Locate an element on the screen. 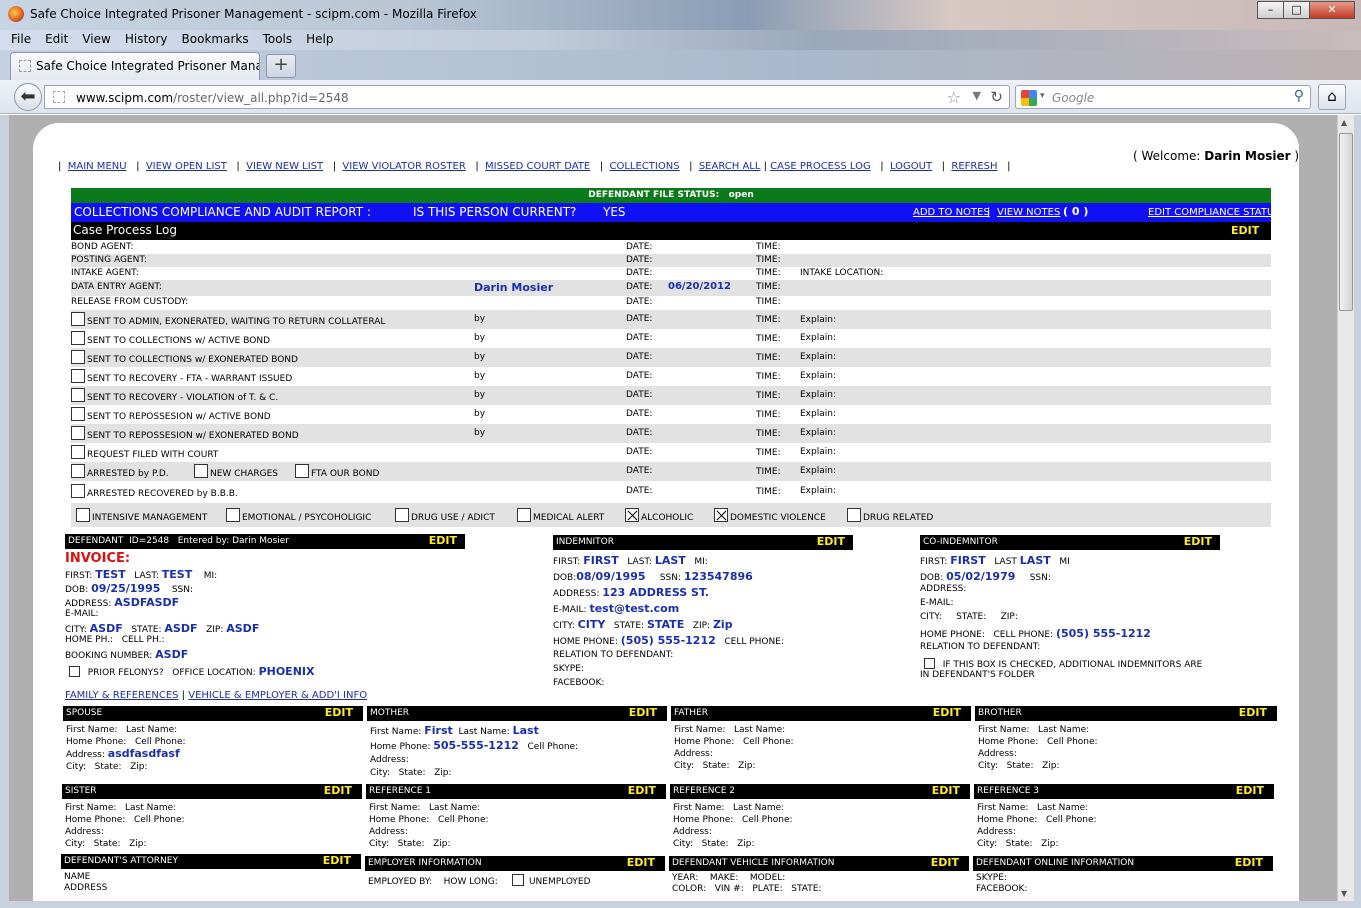 The width and height of the screenshot is (1361, 908). reload-icon: ↻ is located at coordinates (996, 97).